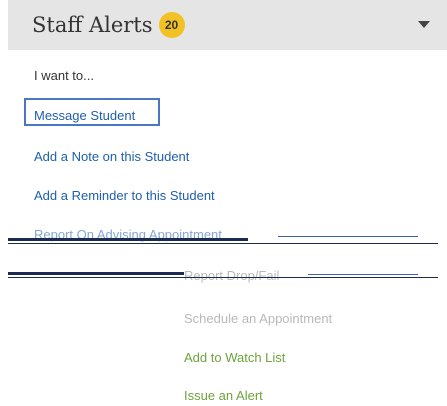  I want to click on add-note-link: Add a Note on this Student, so click(111, 156).